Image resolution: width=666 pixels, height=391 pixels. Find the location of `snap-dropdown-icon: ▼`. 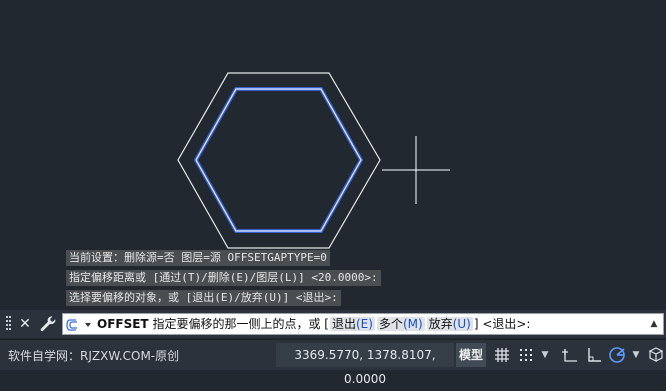

snap-dropdown-icon: ▼ is located at coordinates (545, 355).